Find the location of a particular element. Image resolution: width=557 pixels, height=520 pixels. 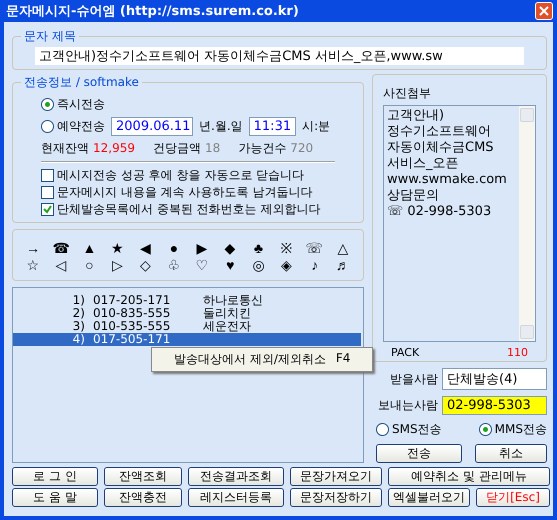

toolbar-button: 엑셀불러오기 is located at coordinates (429, 497).